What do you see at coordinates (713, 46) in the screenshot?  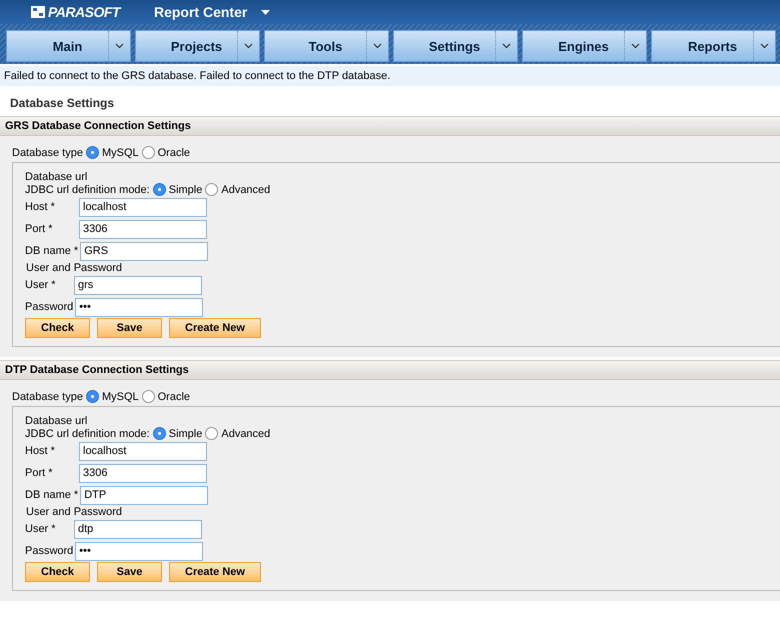 I see `nav-tab: Reports` at bounding box center [713, 46].